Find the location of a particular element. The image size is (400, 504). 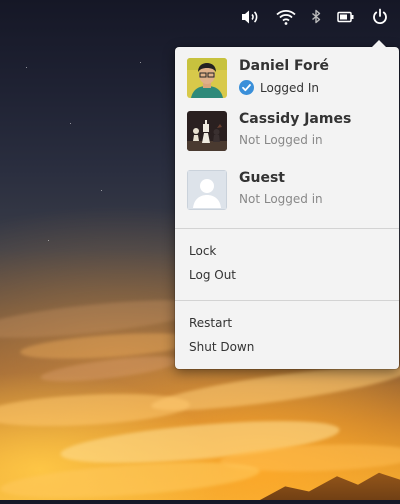

user-item-guest: Guest Not Logged in is located at coordinates (287, 191).